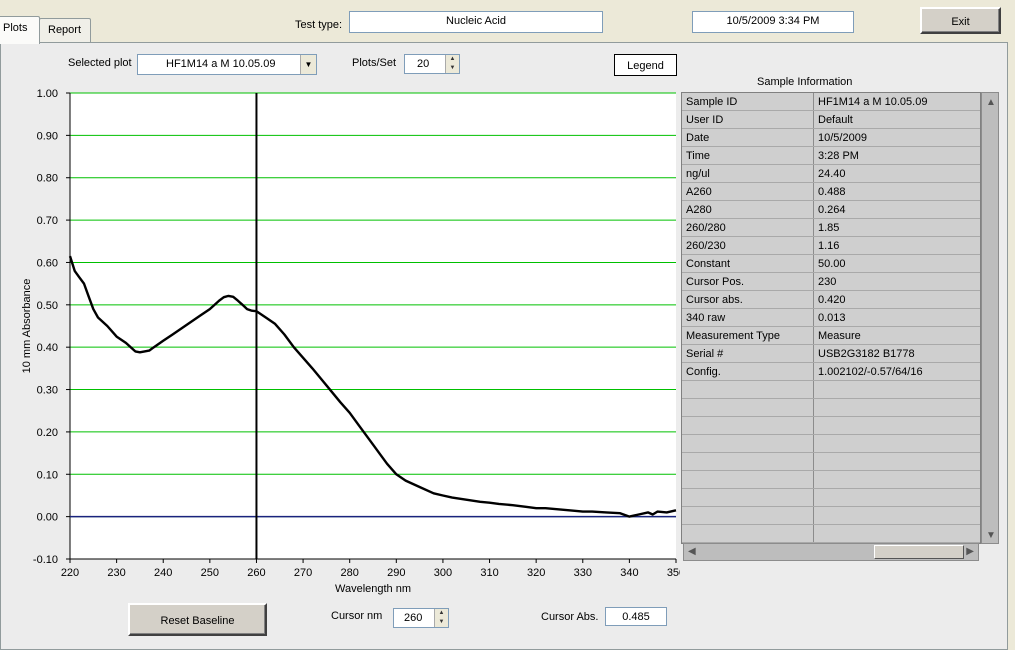  I want to click on plots-set-stepper: 20 ▲ ▼, so click(432, 64).